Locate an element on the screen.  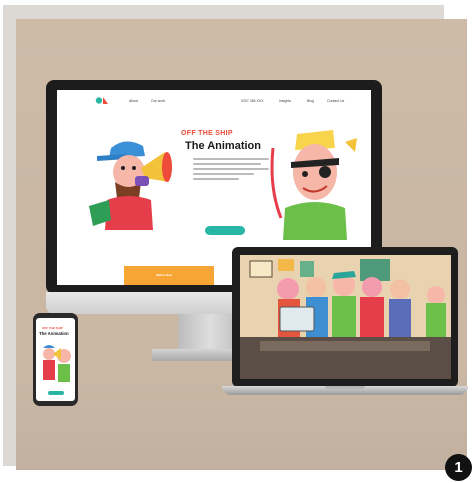
hero-cta-button is located at coordinates (225, 230).